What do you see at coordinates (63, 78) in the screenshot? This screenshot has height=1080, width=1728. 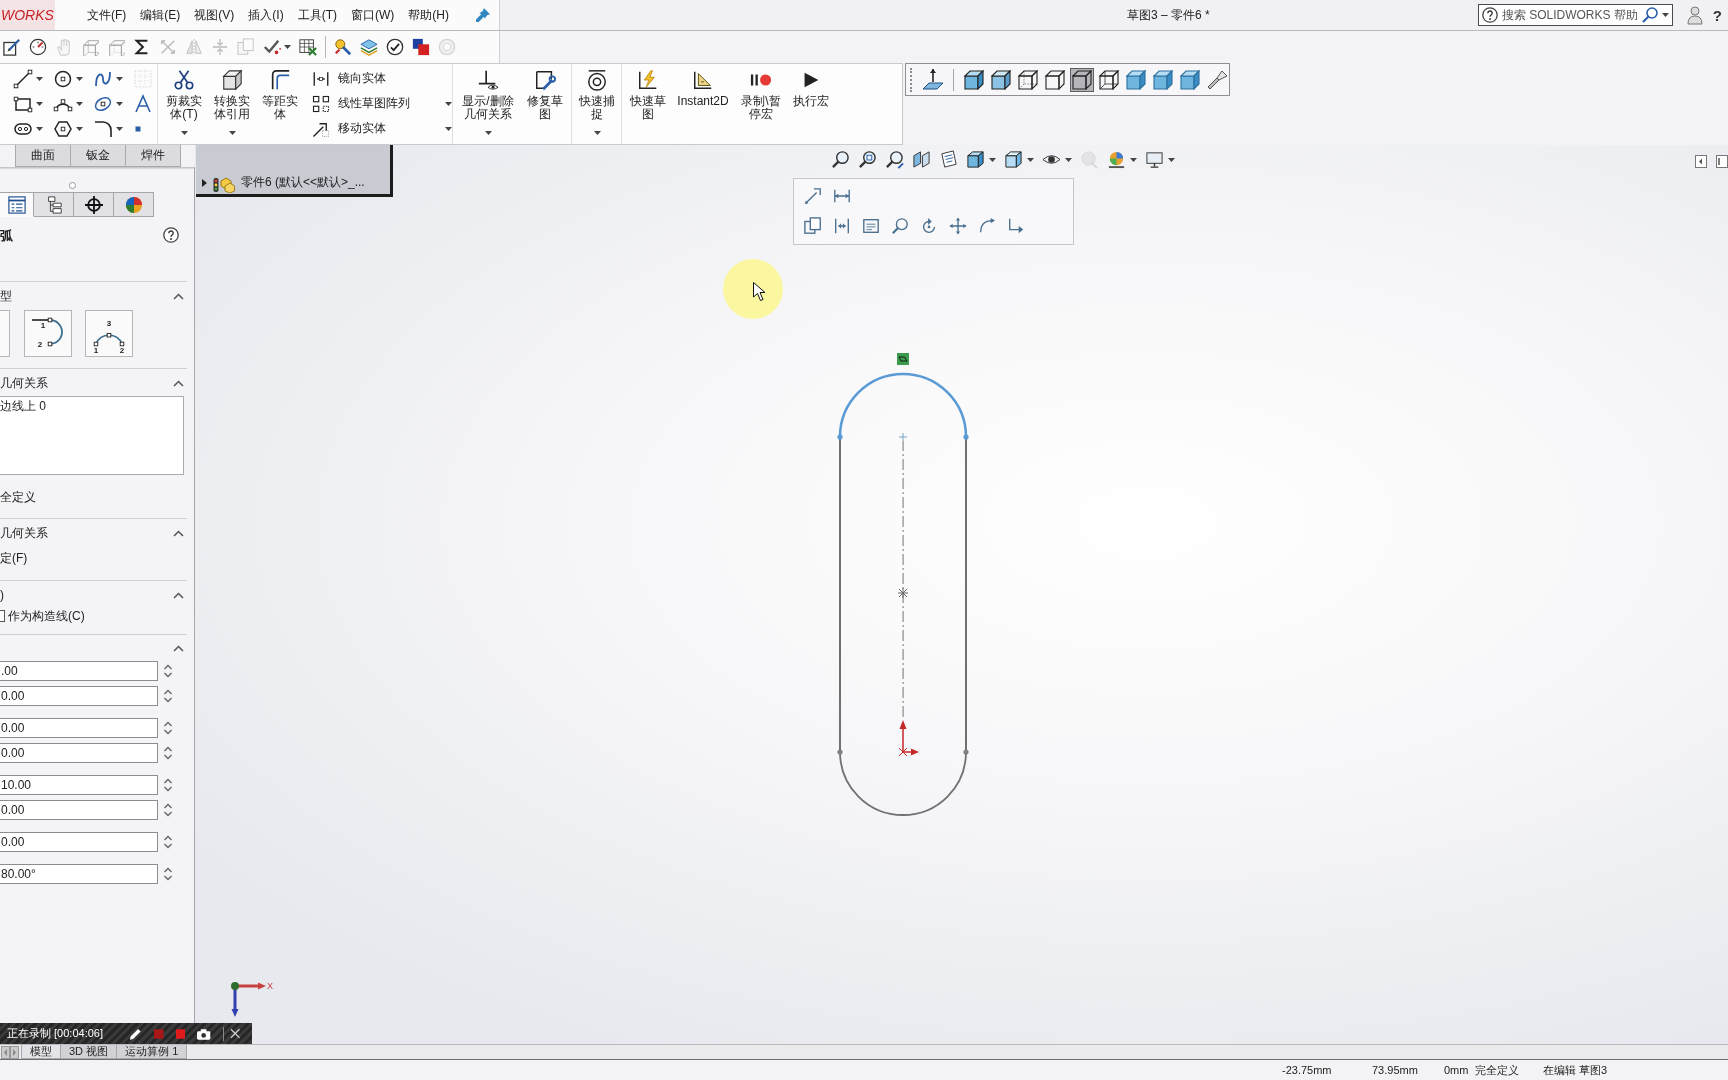 I see `circle-icon` at bounding box center [63, 78].